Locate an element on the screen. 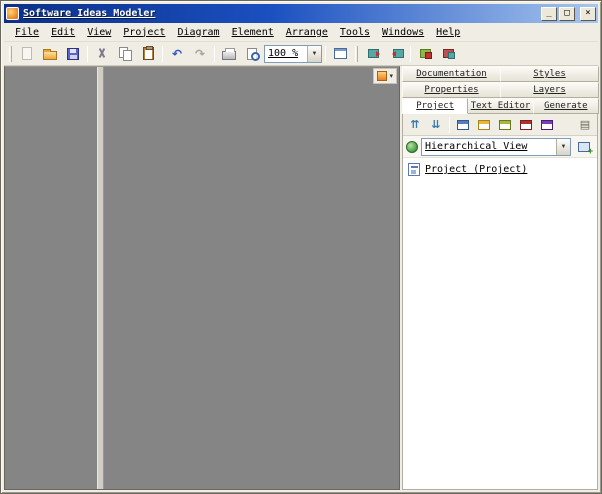  window-controls: _ □ × is located at coordinates (568, 13).